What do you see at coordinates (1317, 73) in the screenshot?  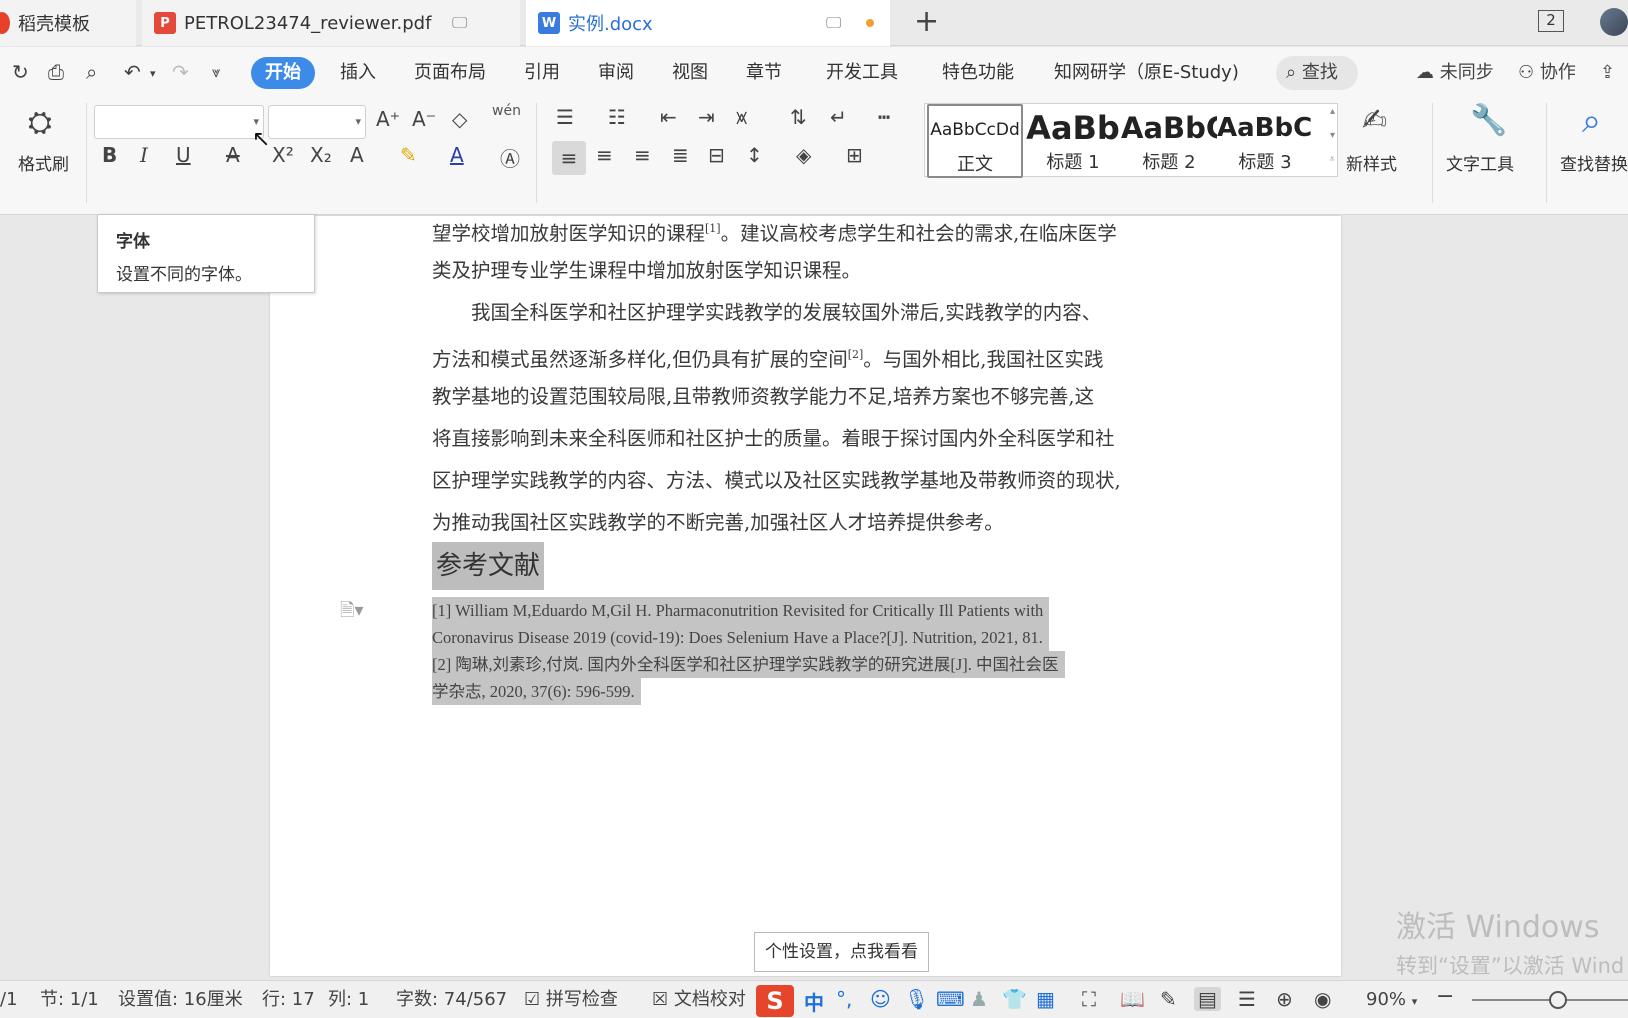 I see `search-button: ⌕ 查找` at bounding box center [1317, 73].